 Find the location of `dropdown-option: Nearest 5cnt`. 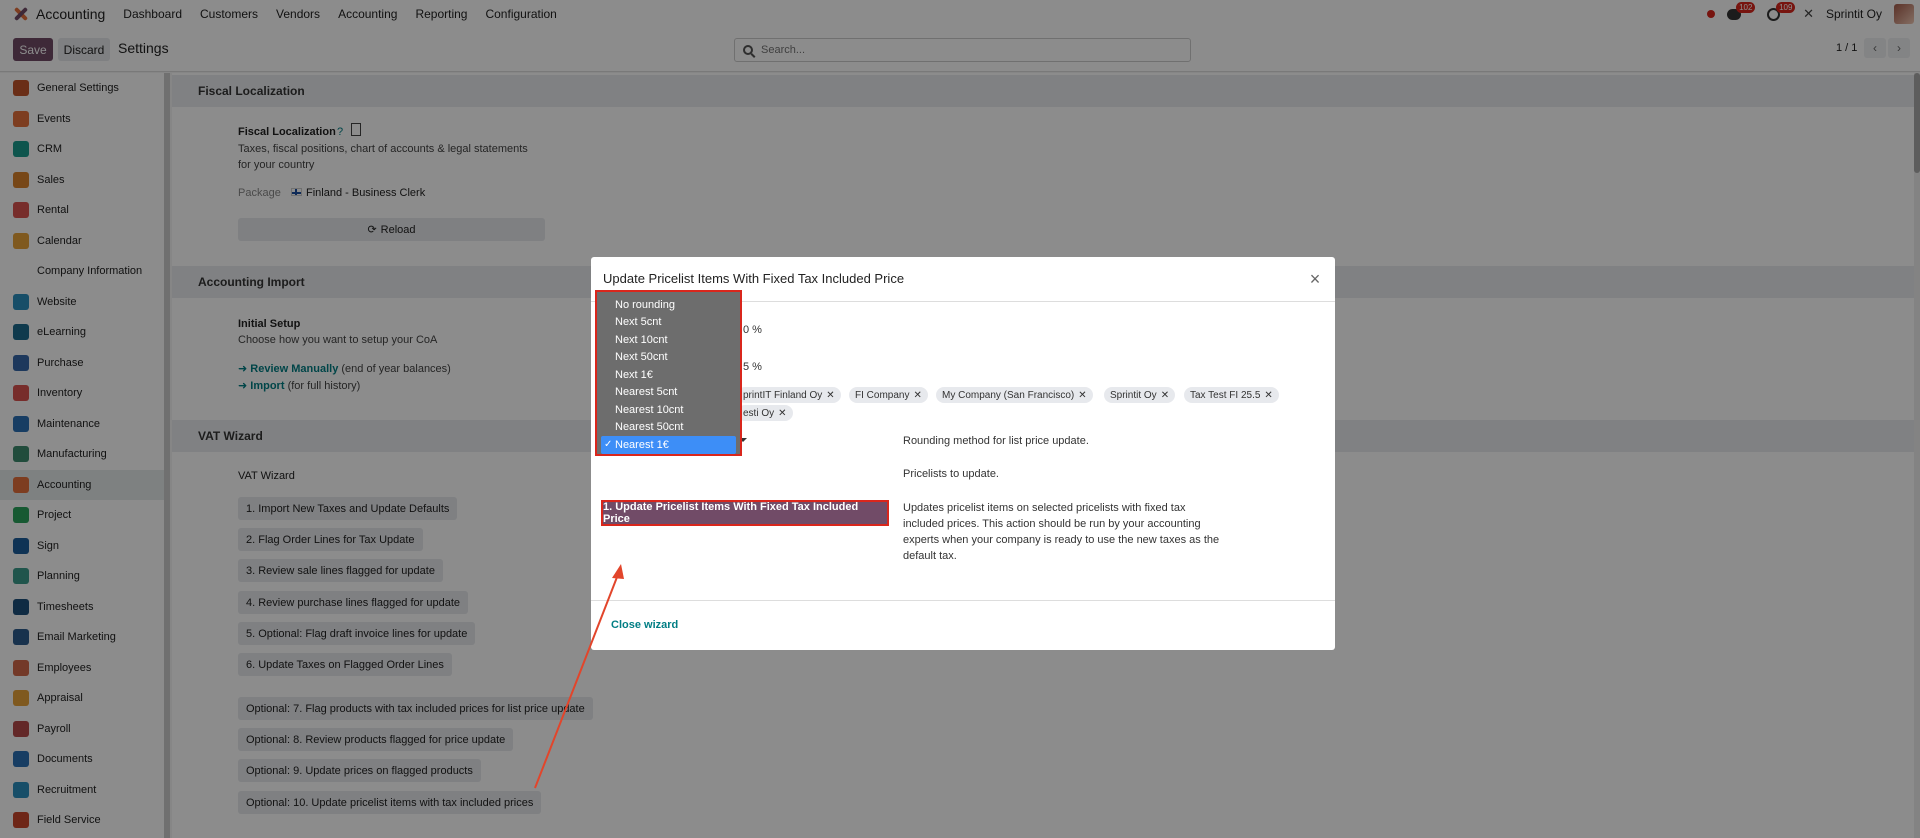

dropdown-option: Nearest 5cnt is located at coordinates (668, 393).